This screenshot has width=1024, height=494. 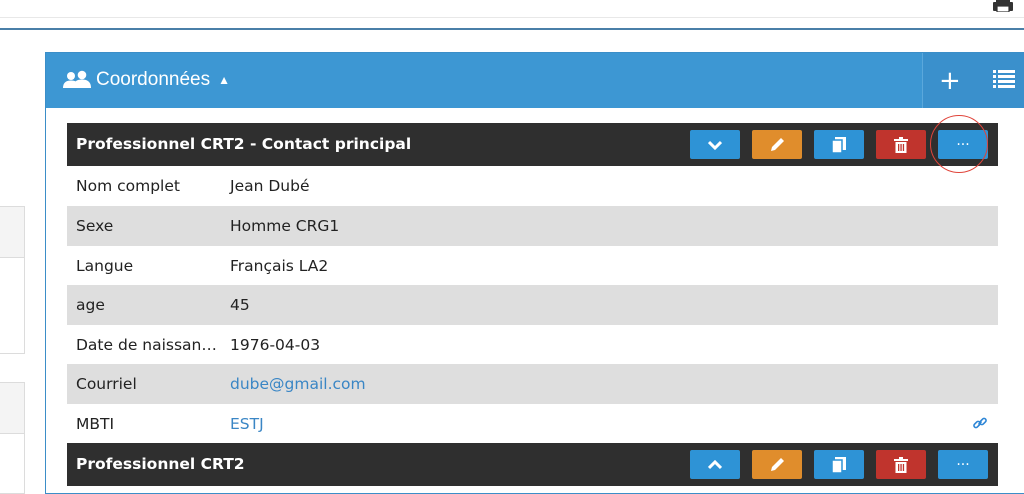 What do you see at coordinates (244, 144) in the screenshot?
I see `record-title: Professionnel CRT2 - Contact principal` at bounding box center [244, 144].